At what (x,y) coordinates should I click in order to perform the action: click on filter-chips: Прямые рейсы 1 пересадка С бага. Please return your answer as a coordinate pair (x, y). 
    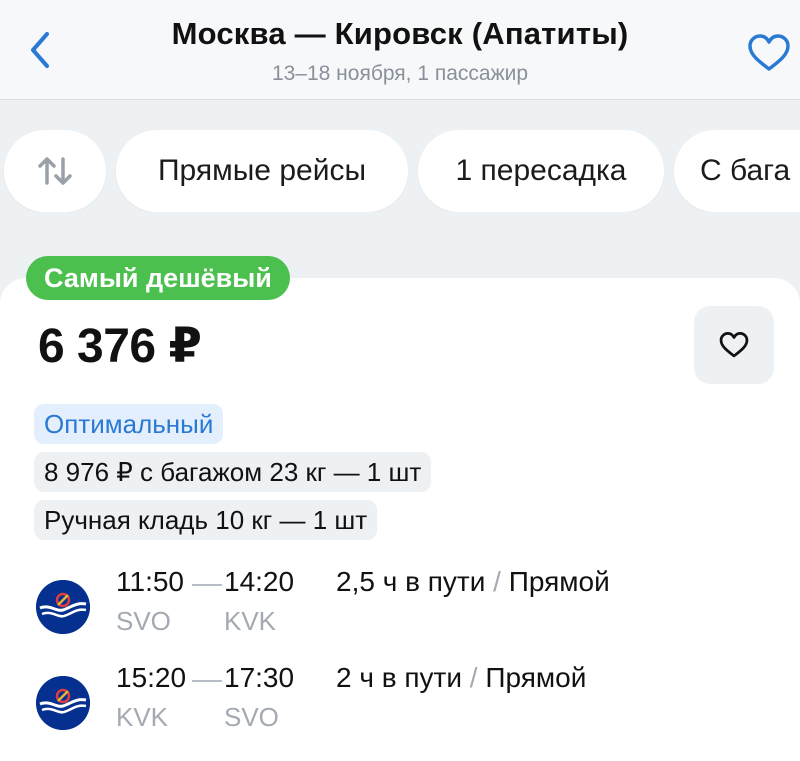
    Looking at the image, I should click on (400, 171).